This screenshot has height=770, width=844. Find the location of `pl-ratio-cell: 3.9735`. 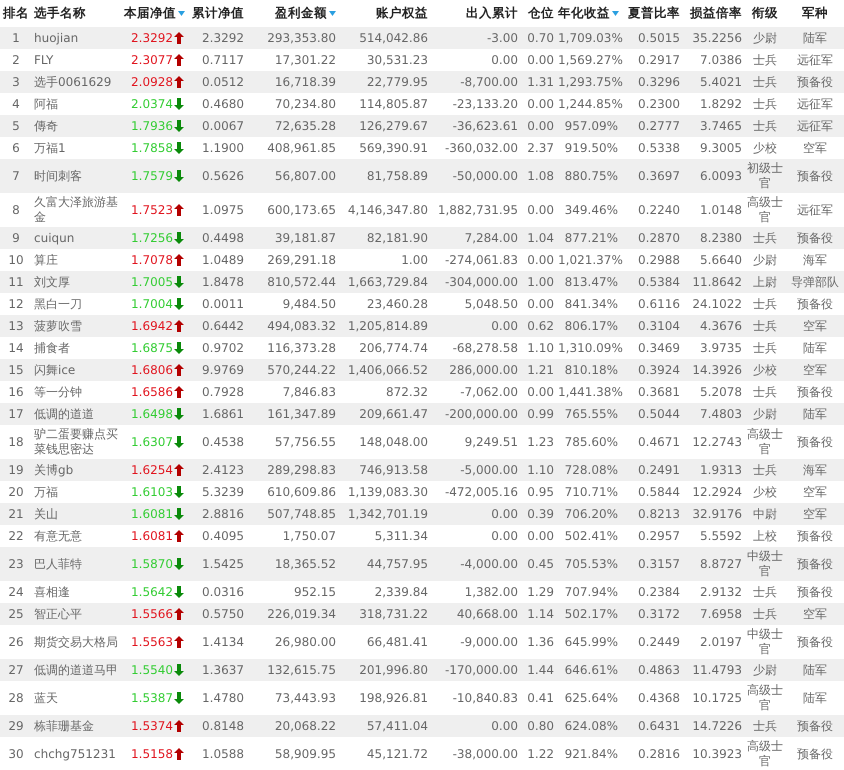

pl-ratio-cell: 3.9735 is located at coordinates (721, 347).